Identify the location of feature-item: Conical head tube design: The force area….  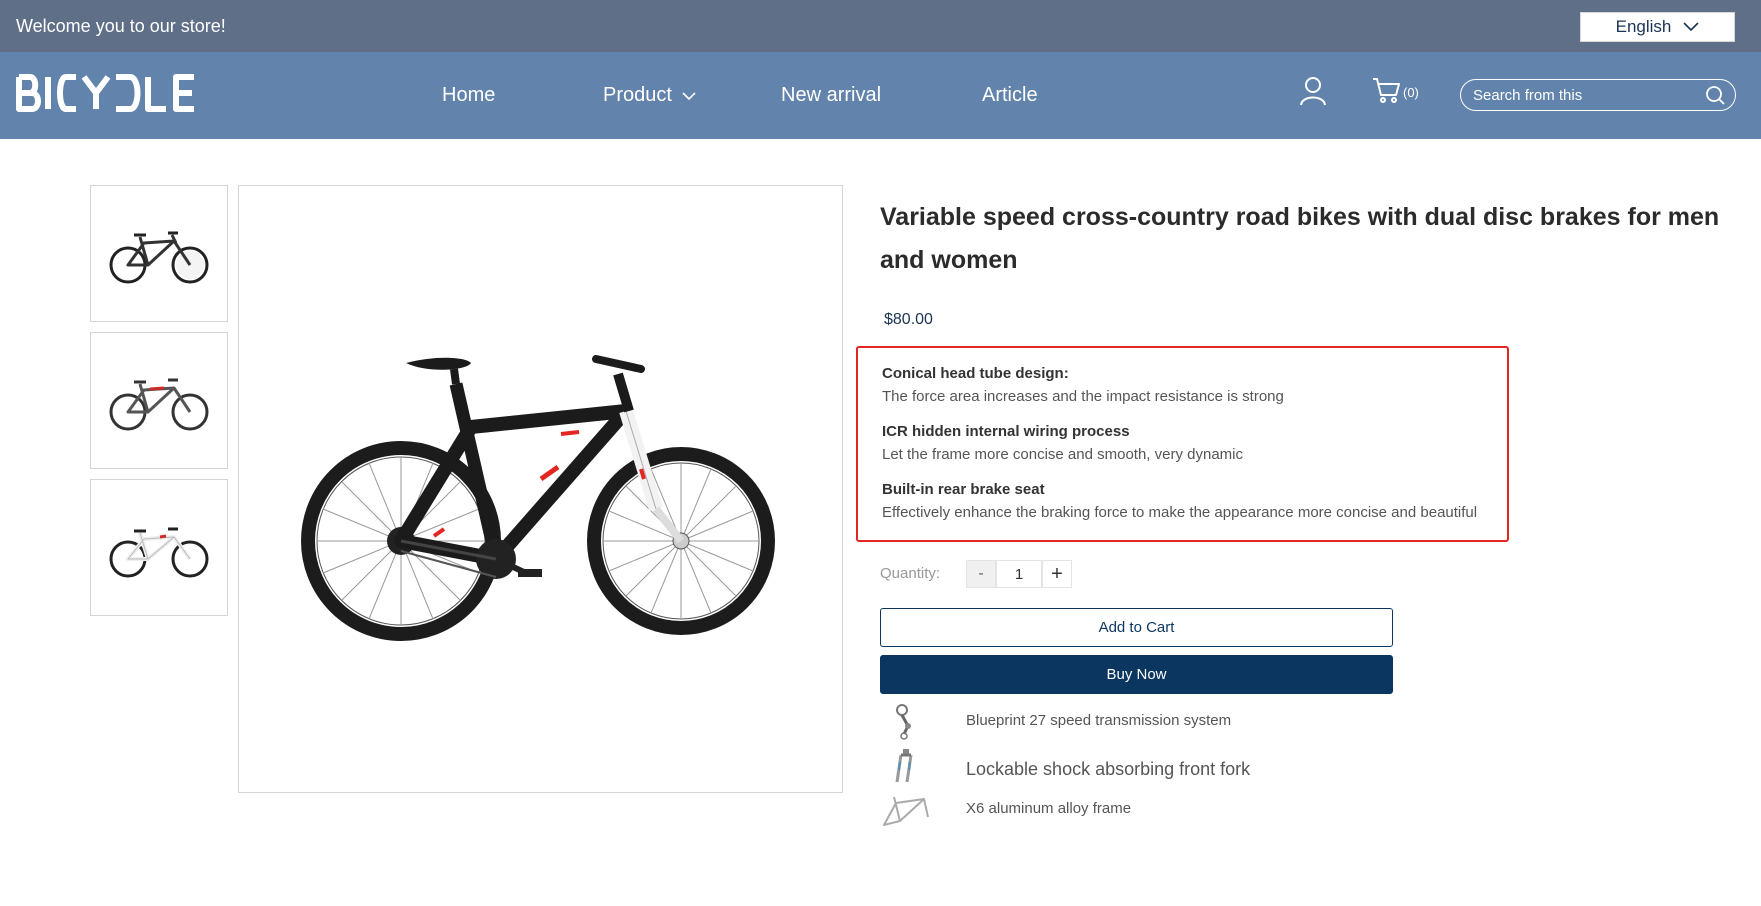
(1083, 385).